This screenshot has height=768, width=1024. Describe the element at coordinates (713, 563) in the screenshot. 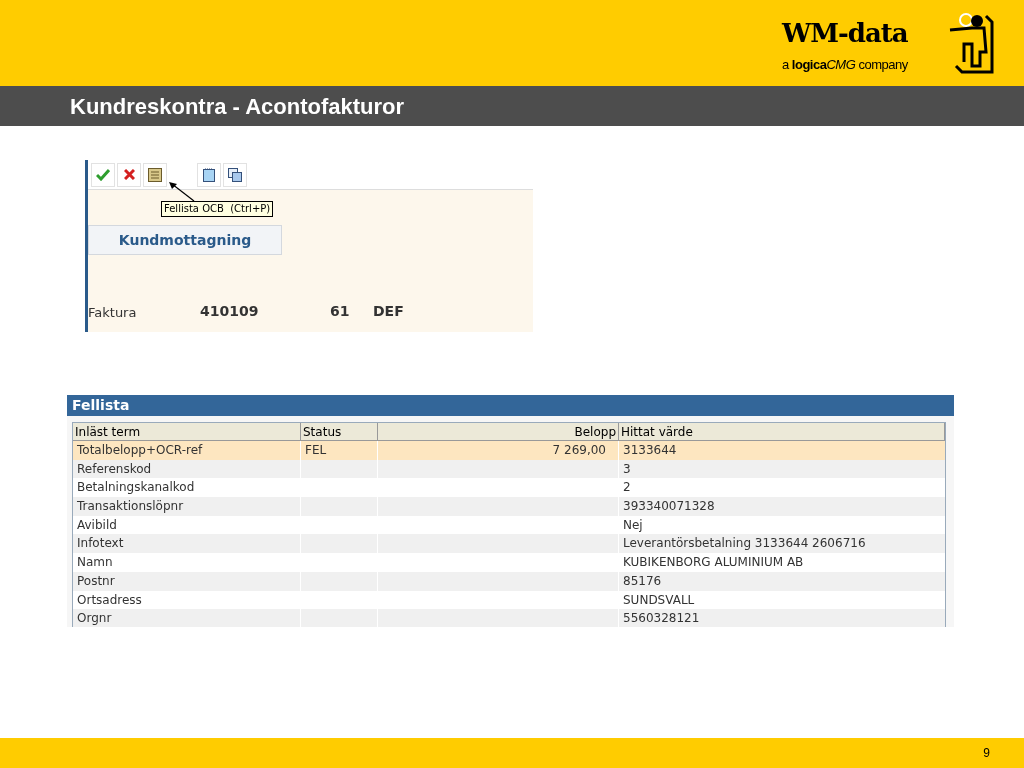

I see `table-cell-text: KUBIKENBORG ALUMINIUM AB` at that location.